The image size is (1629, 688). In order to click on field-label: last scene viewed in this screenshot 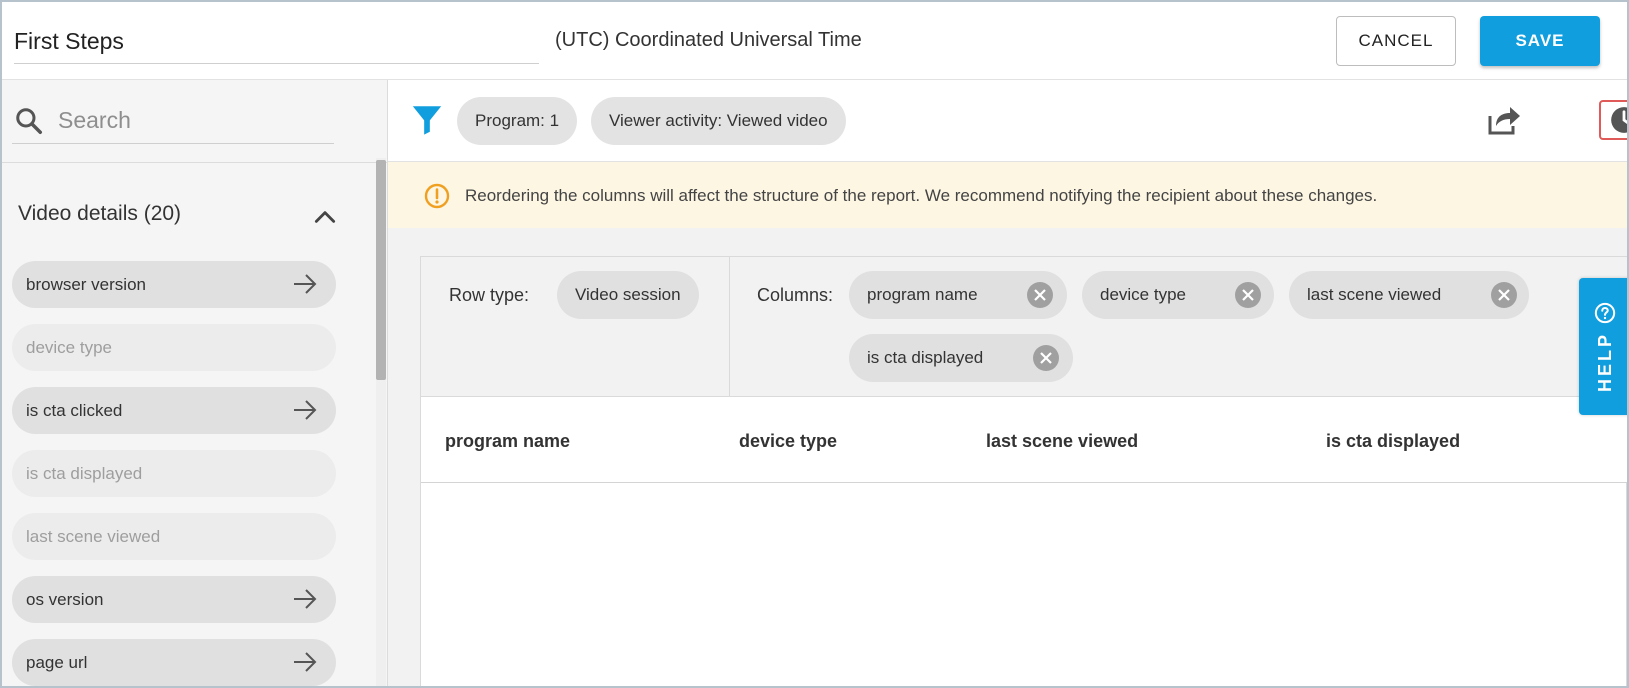, I will do `click(93, 536)`.